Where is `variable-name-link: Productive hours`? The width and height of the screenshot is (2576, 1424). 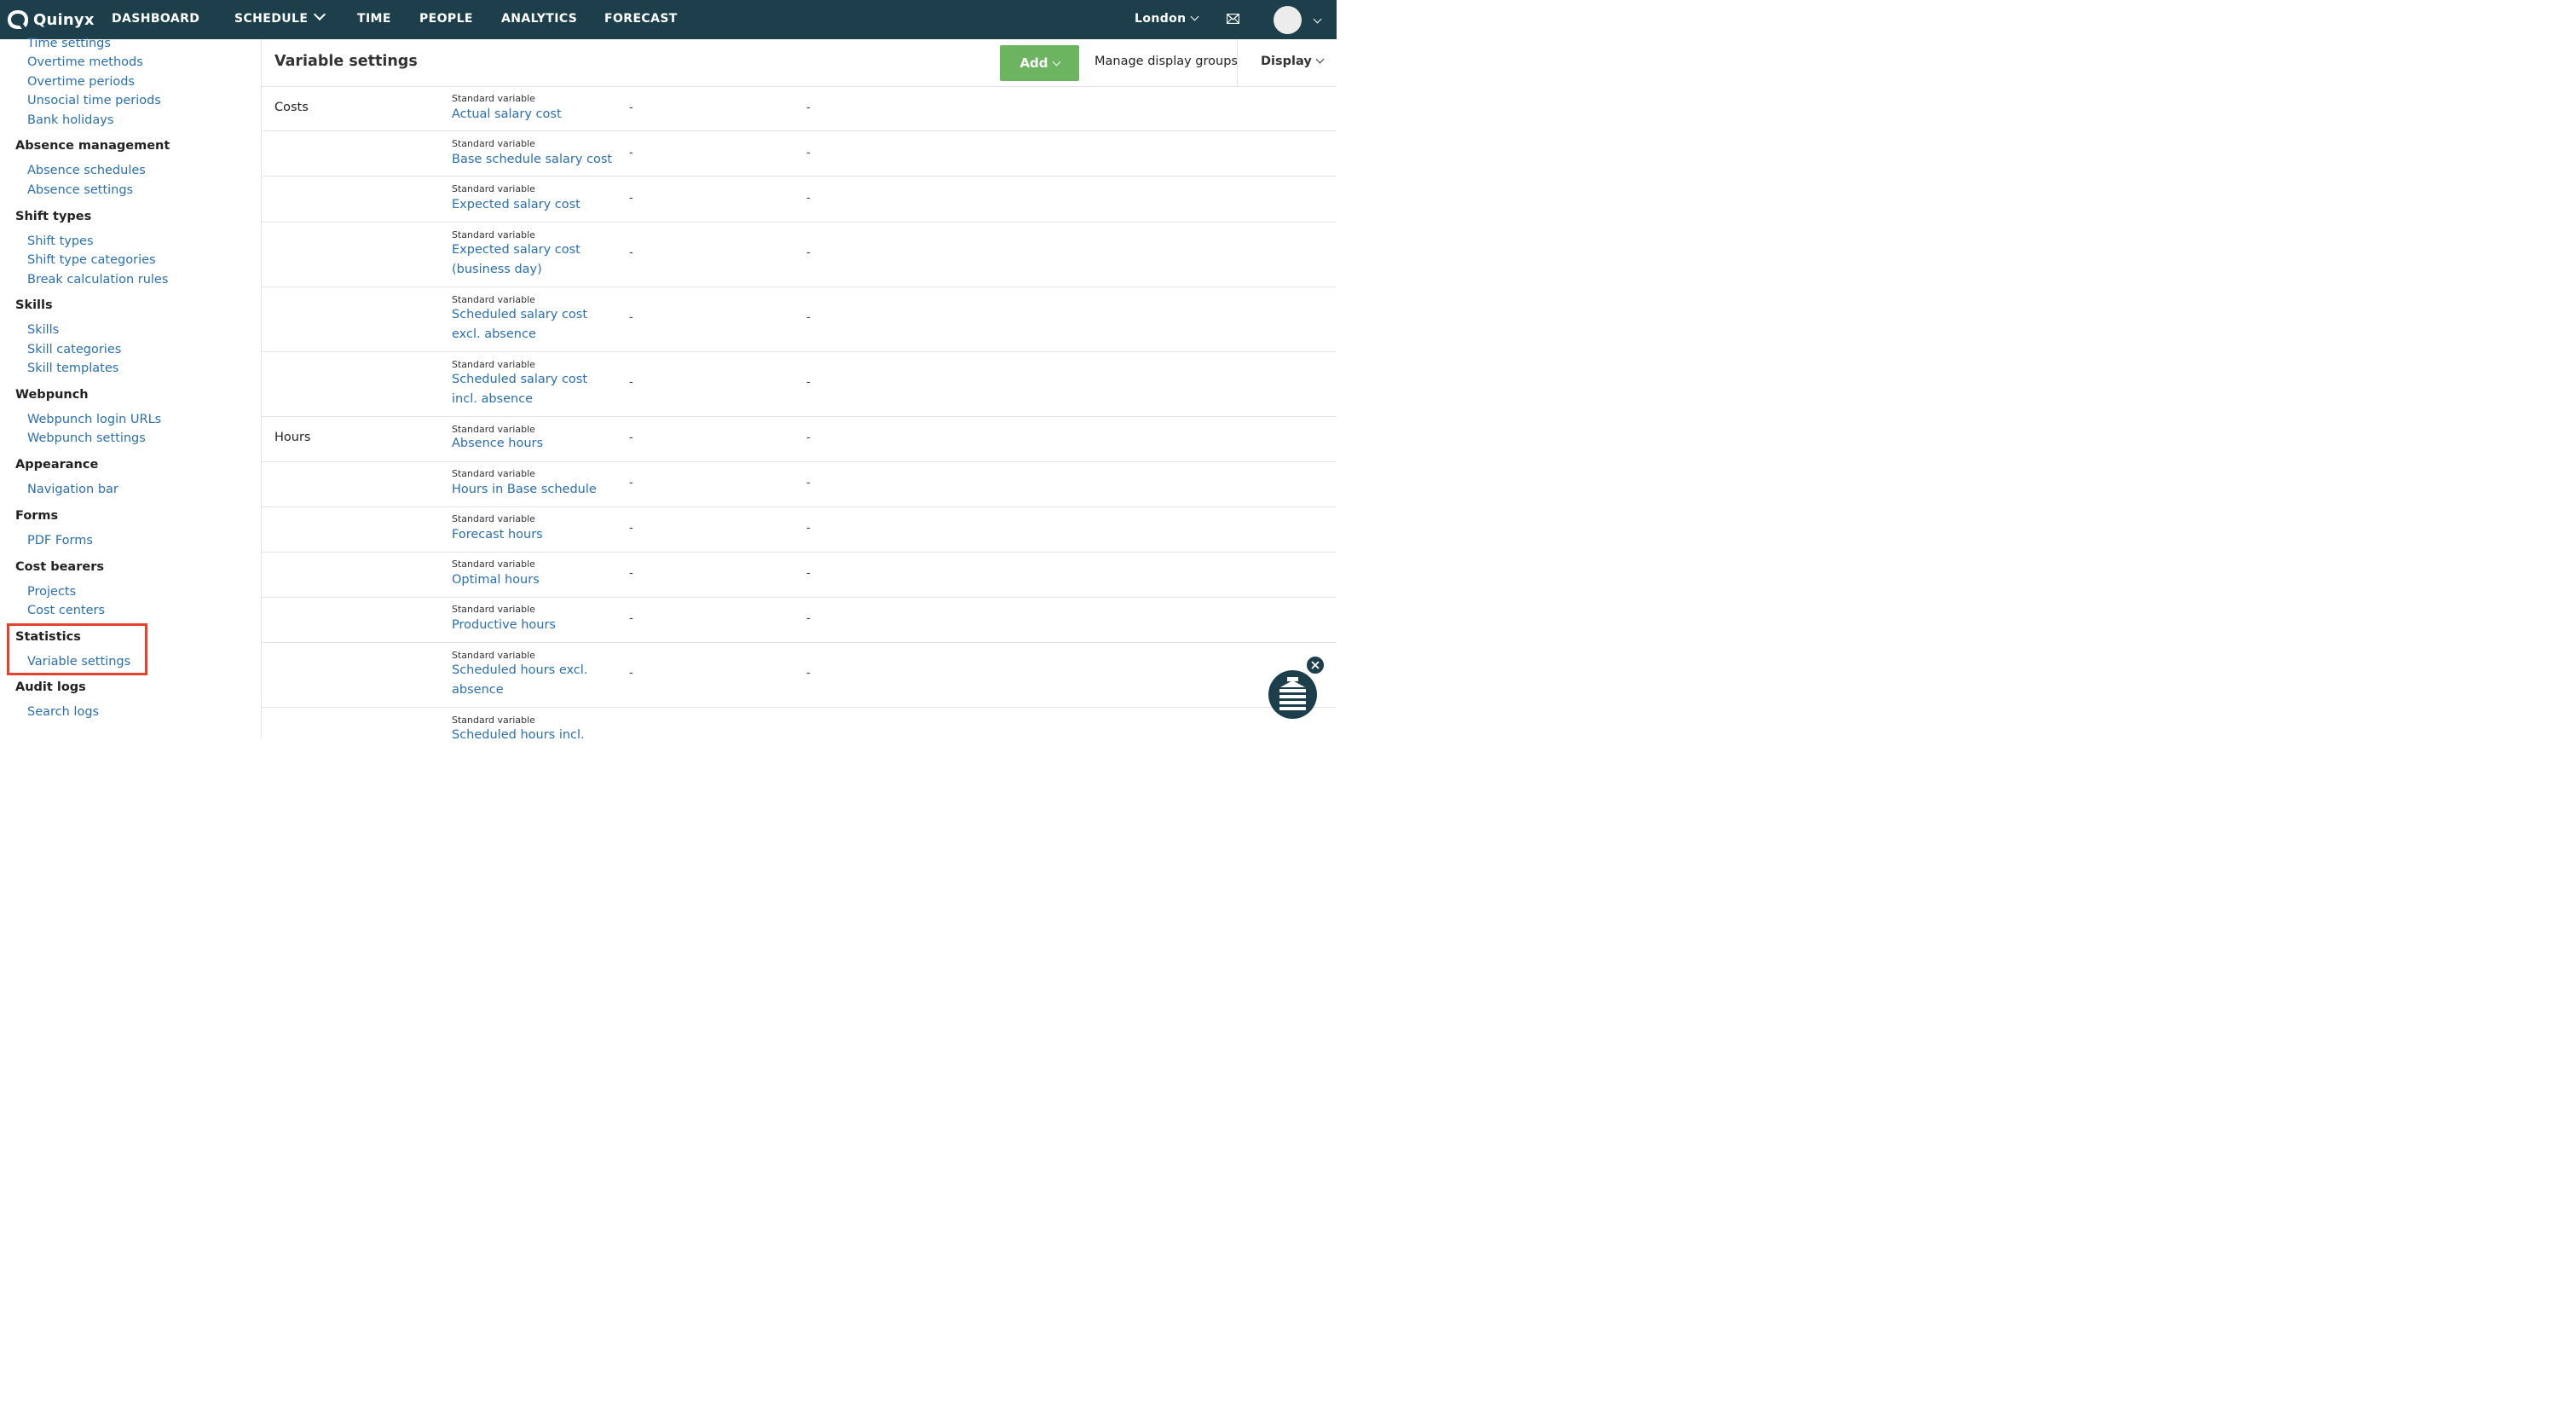 variable-name-link: Productive hours is located at coordinates (533, 625).